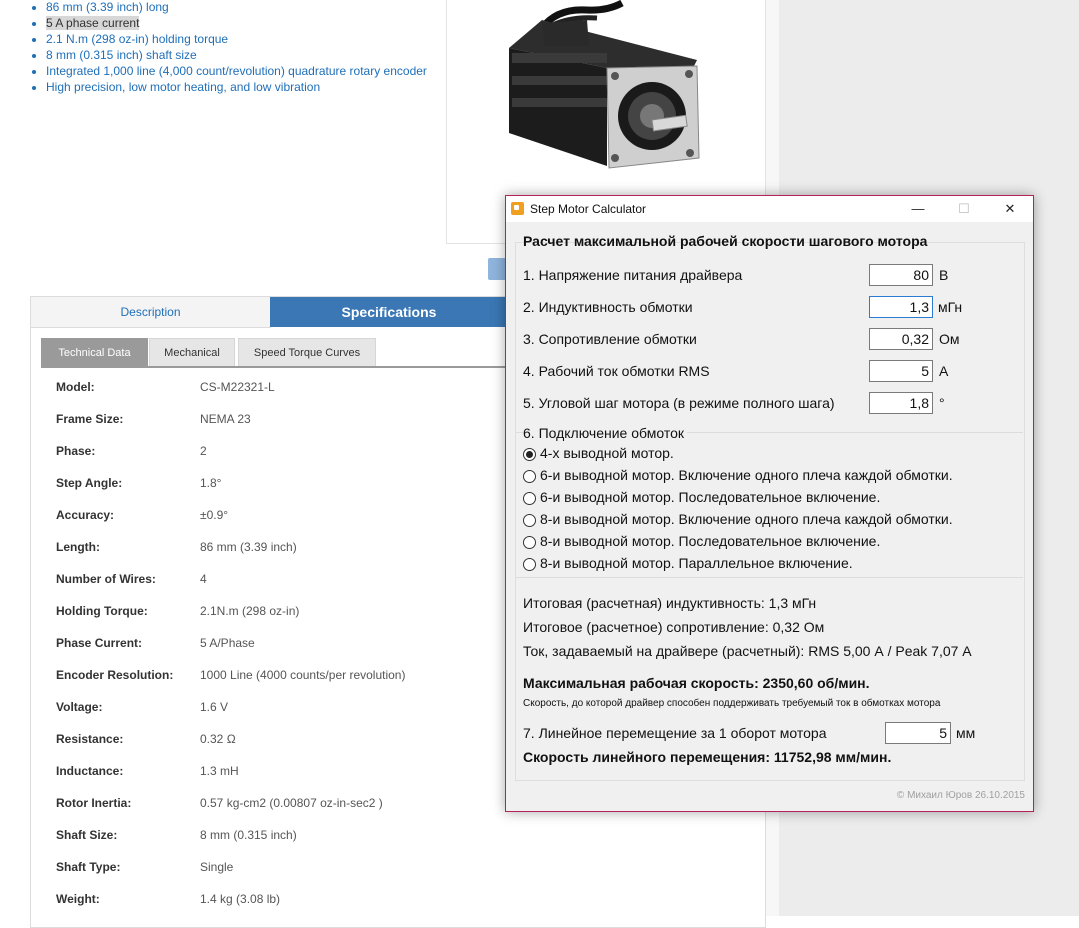 Image resolution: width=1079 pixels, height=928 pixels. Describe the element at coordinates (151, 312) in the screenshot. I see `tab-description: Description` at that location.